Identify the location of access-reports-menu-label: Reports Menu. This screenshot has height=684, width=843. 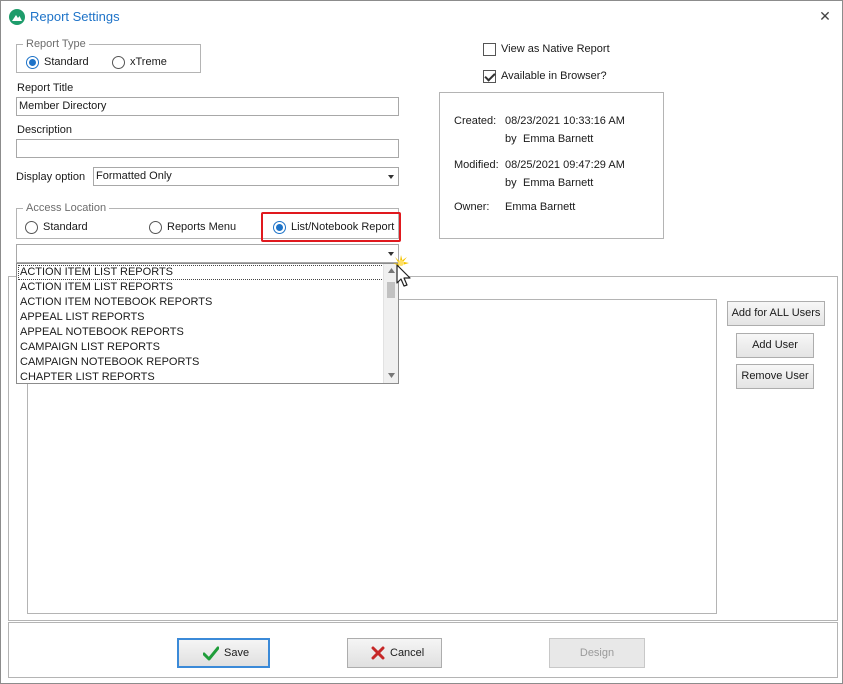
(202, 227).